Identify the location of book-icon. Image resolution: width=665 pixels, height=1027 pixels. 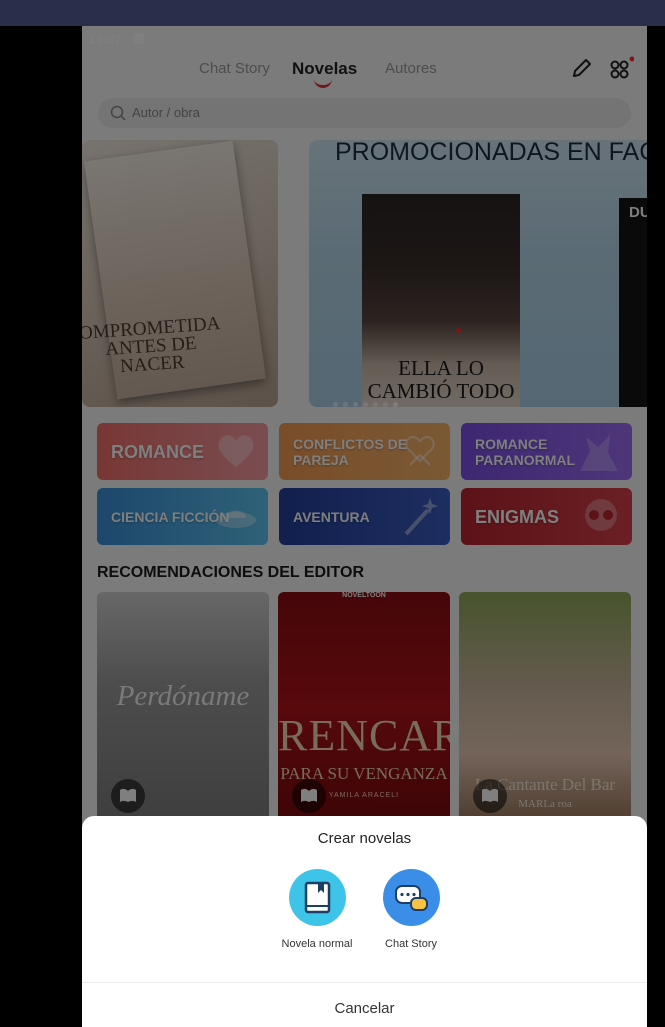
(317, 897).